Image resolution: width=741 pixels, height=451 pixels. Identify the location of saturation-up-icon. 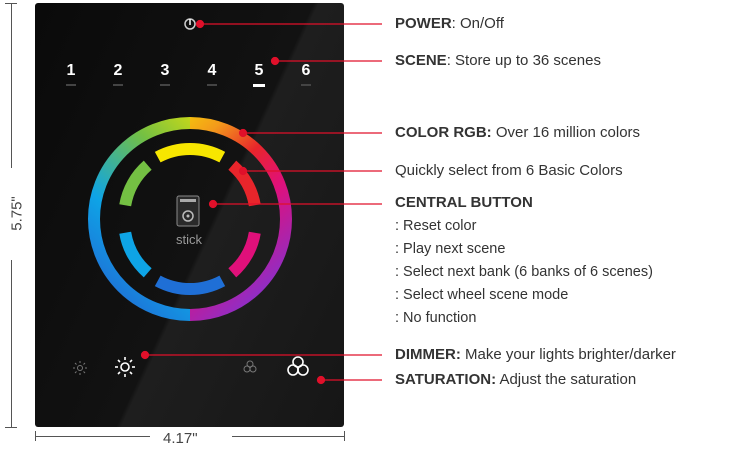
(298, 366).